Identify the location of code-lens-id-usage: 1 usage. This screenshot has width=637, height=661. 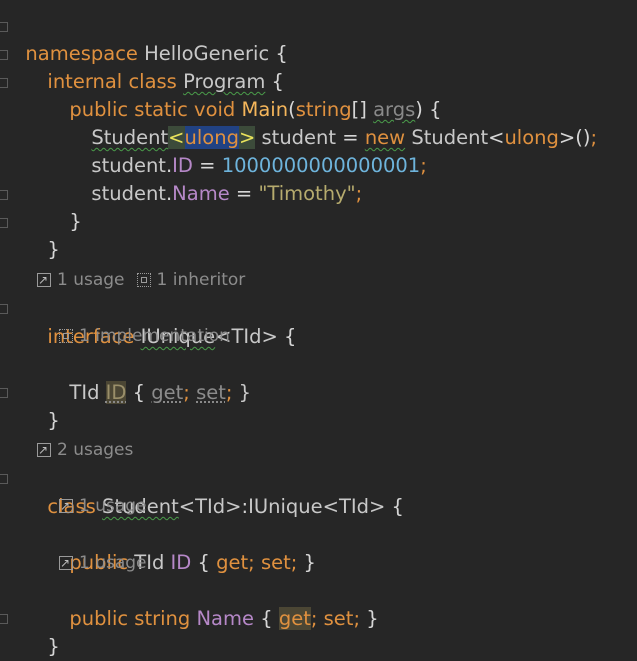
(103, 506).